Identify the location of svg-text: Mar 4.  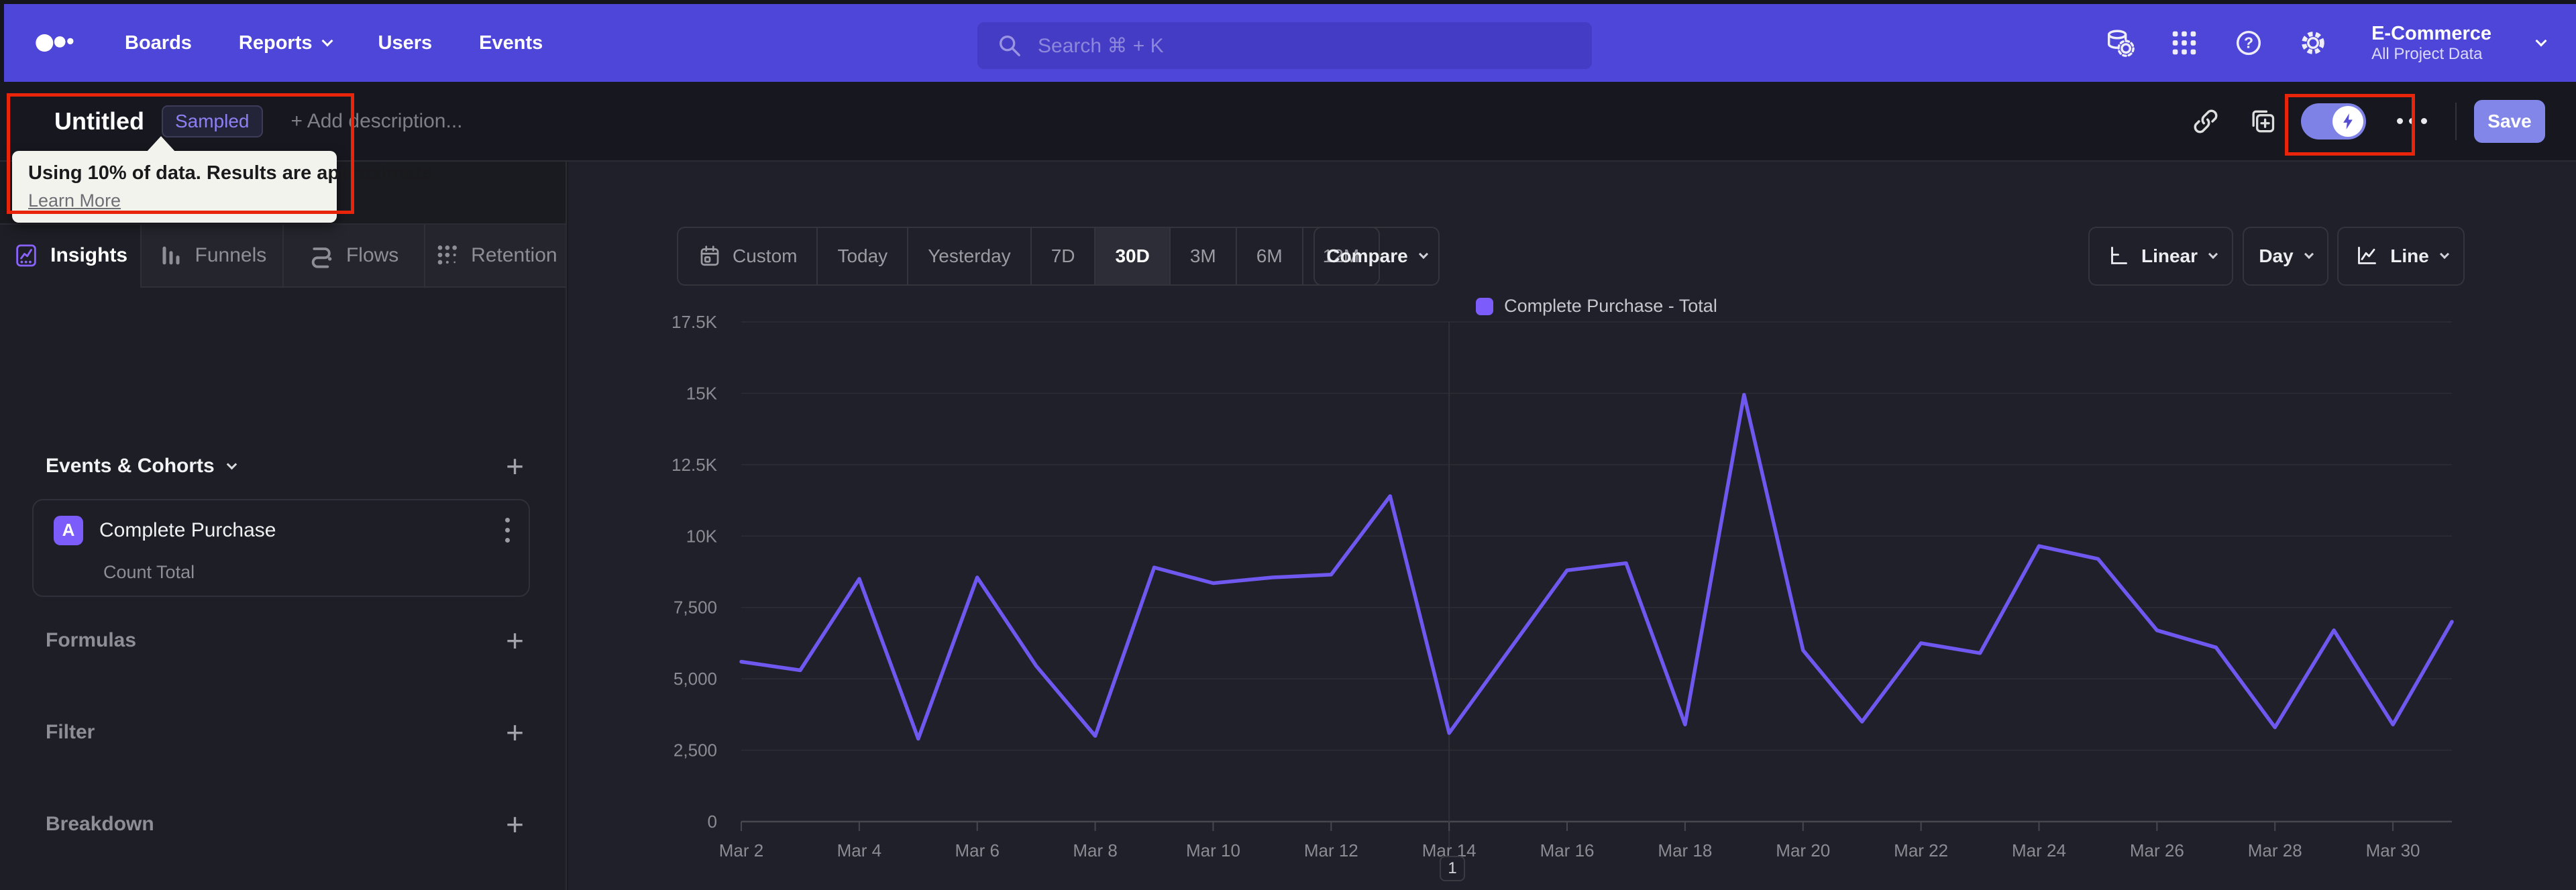
(859, 850).